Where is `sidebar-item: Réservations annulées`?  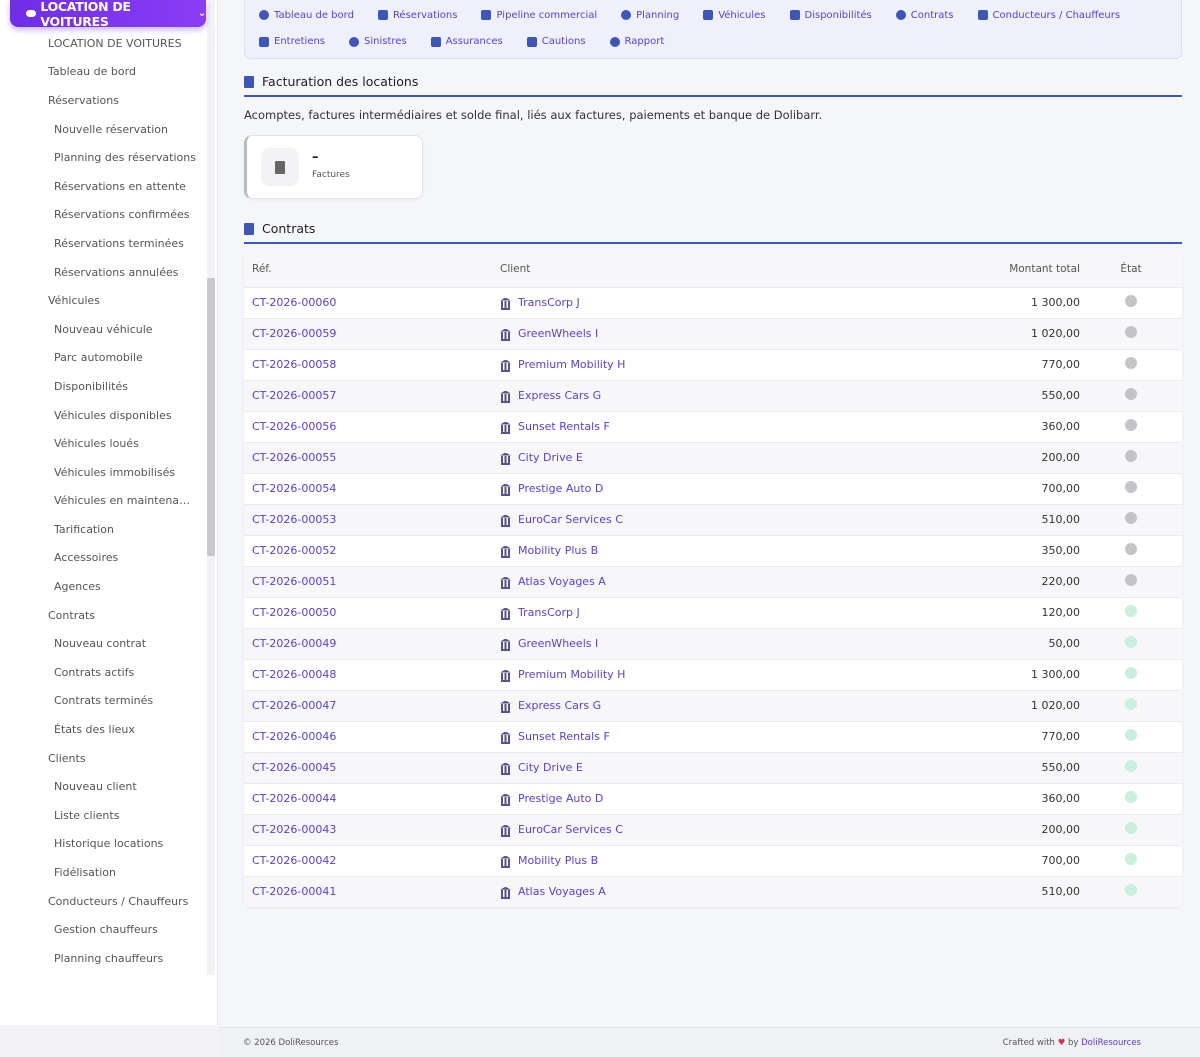 sidebar-item: Réservations annulées is located at coordinates (102, 272).